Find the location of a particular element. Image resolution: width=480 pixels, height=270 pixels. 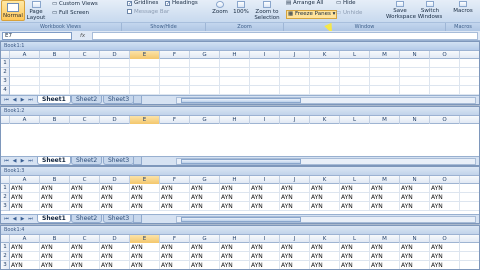

column-header: J is located at coordinates (295, 120).